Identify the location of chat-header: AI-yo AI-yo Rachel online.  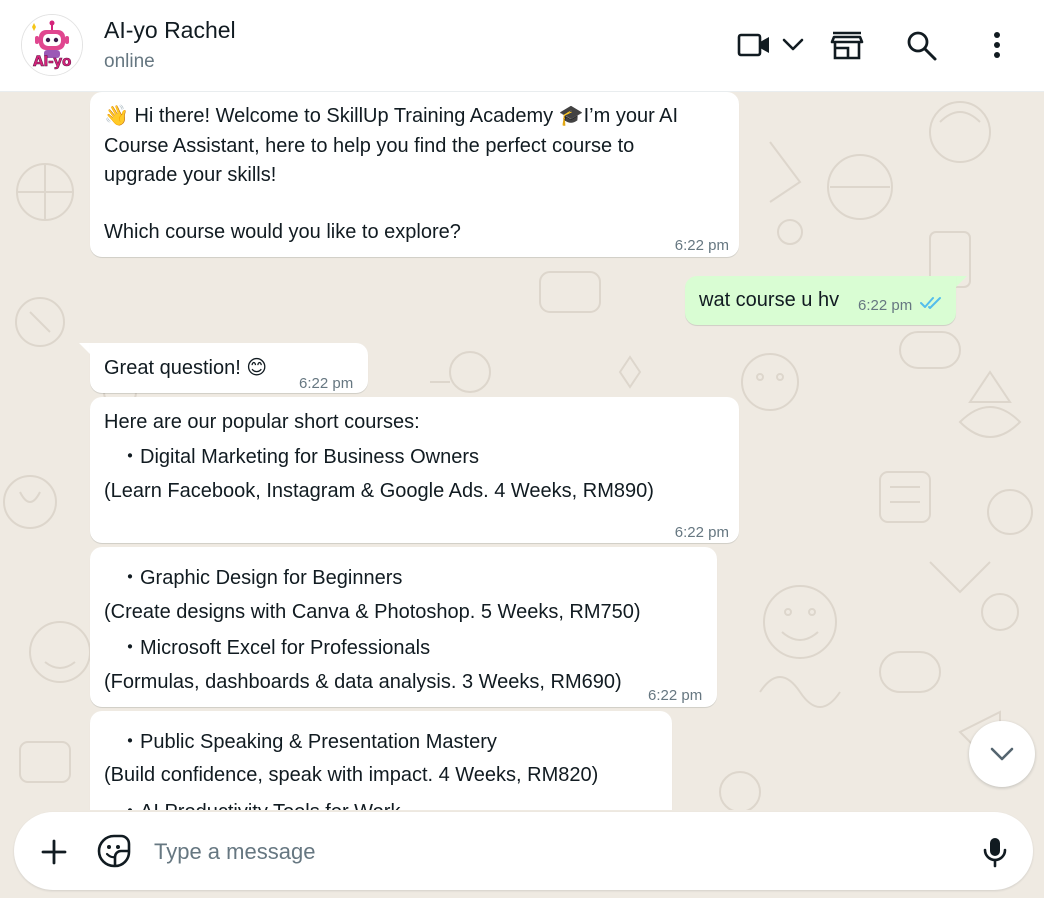
(522, 46).